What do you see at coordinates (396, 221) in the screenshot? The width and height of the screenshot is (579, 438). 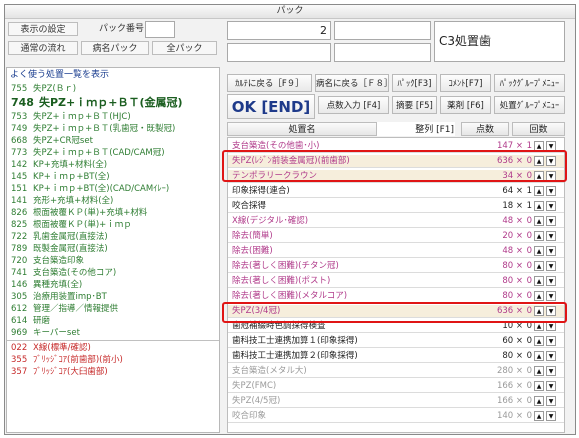 I see `table-row: X線(デジタル･確認) 48 × 0 ▲ ▼` at bounding box center [396, 221].